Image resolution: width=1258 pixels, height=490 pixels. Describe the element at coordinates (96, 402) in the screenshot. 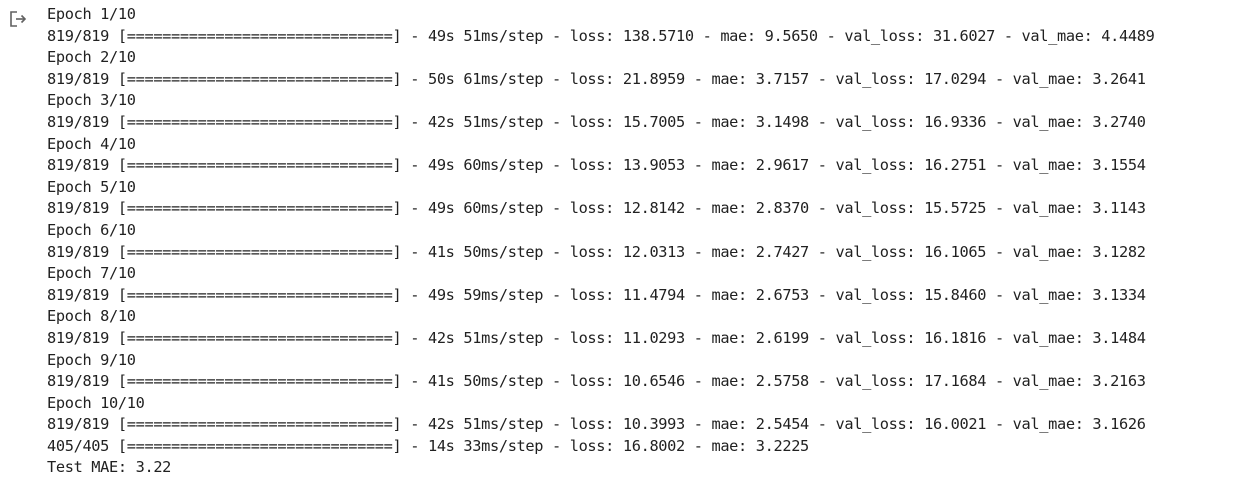

I see `epoch-header: Epoch 10/10` at that location.